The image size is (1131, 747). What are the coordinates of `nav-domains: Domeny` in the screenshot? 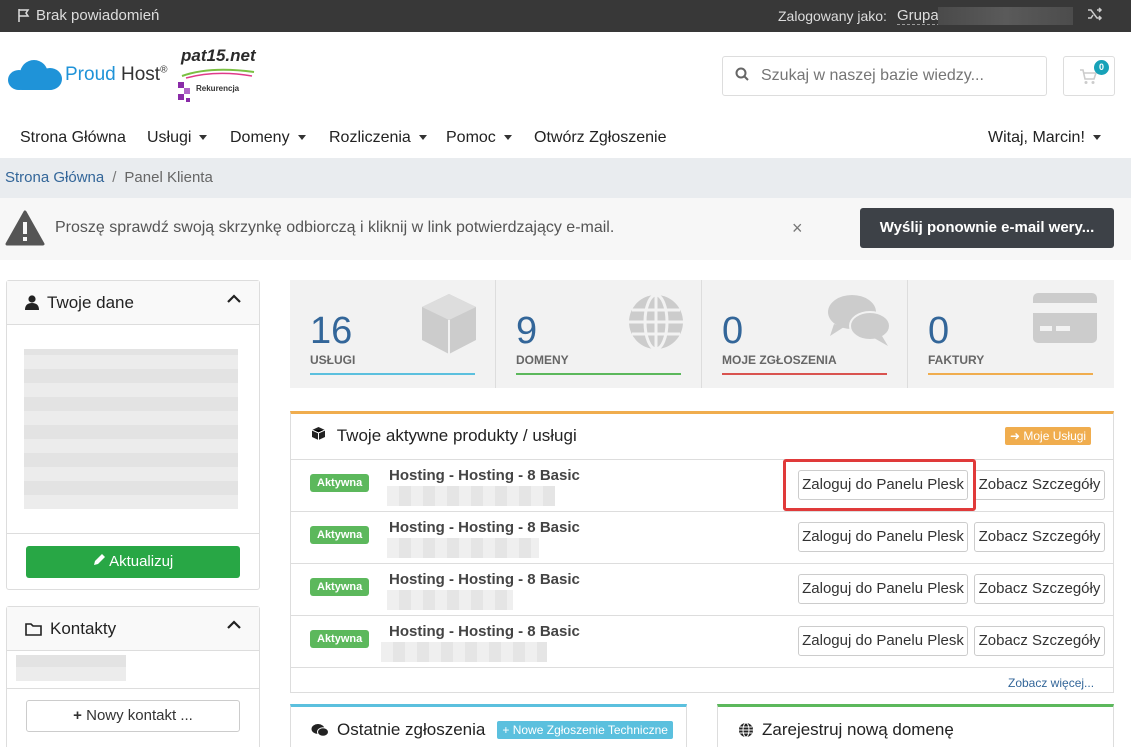 It's located at (268, 138).